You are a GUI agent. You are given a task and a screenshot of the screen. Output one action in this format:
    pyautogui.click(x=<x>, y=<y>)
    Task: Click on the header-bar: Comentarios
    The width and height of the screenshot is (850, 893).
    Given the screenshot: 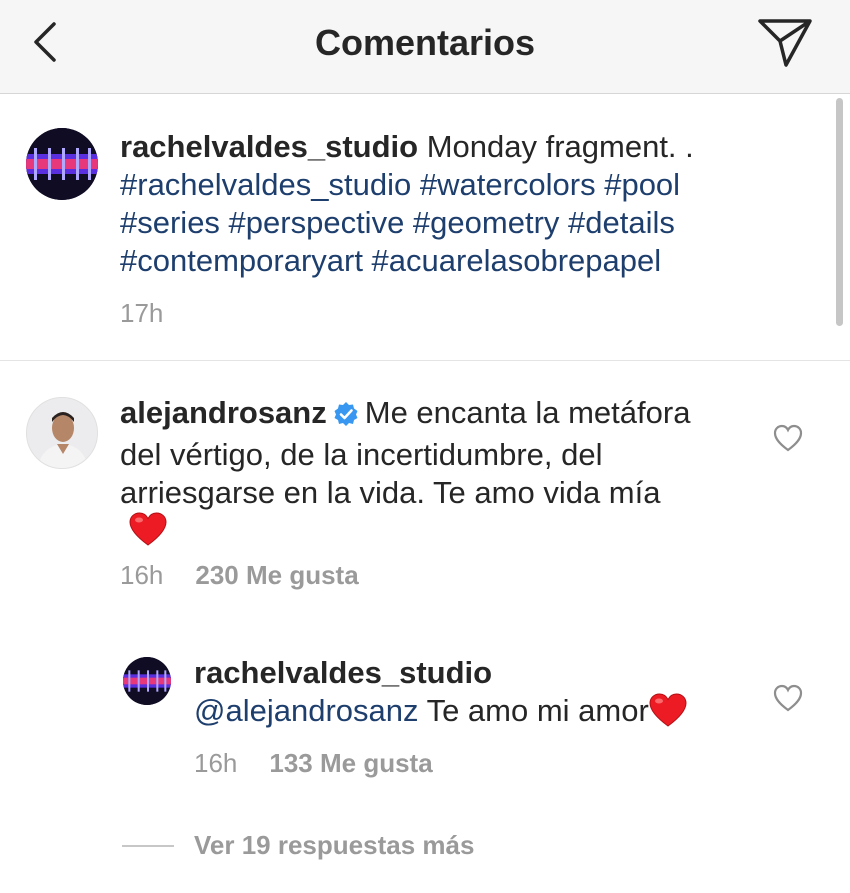 What is the action you would take?
    pyautogui.click(x=425, y=47)
    